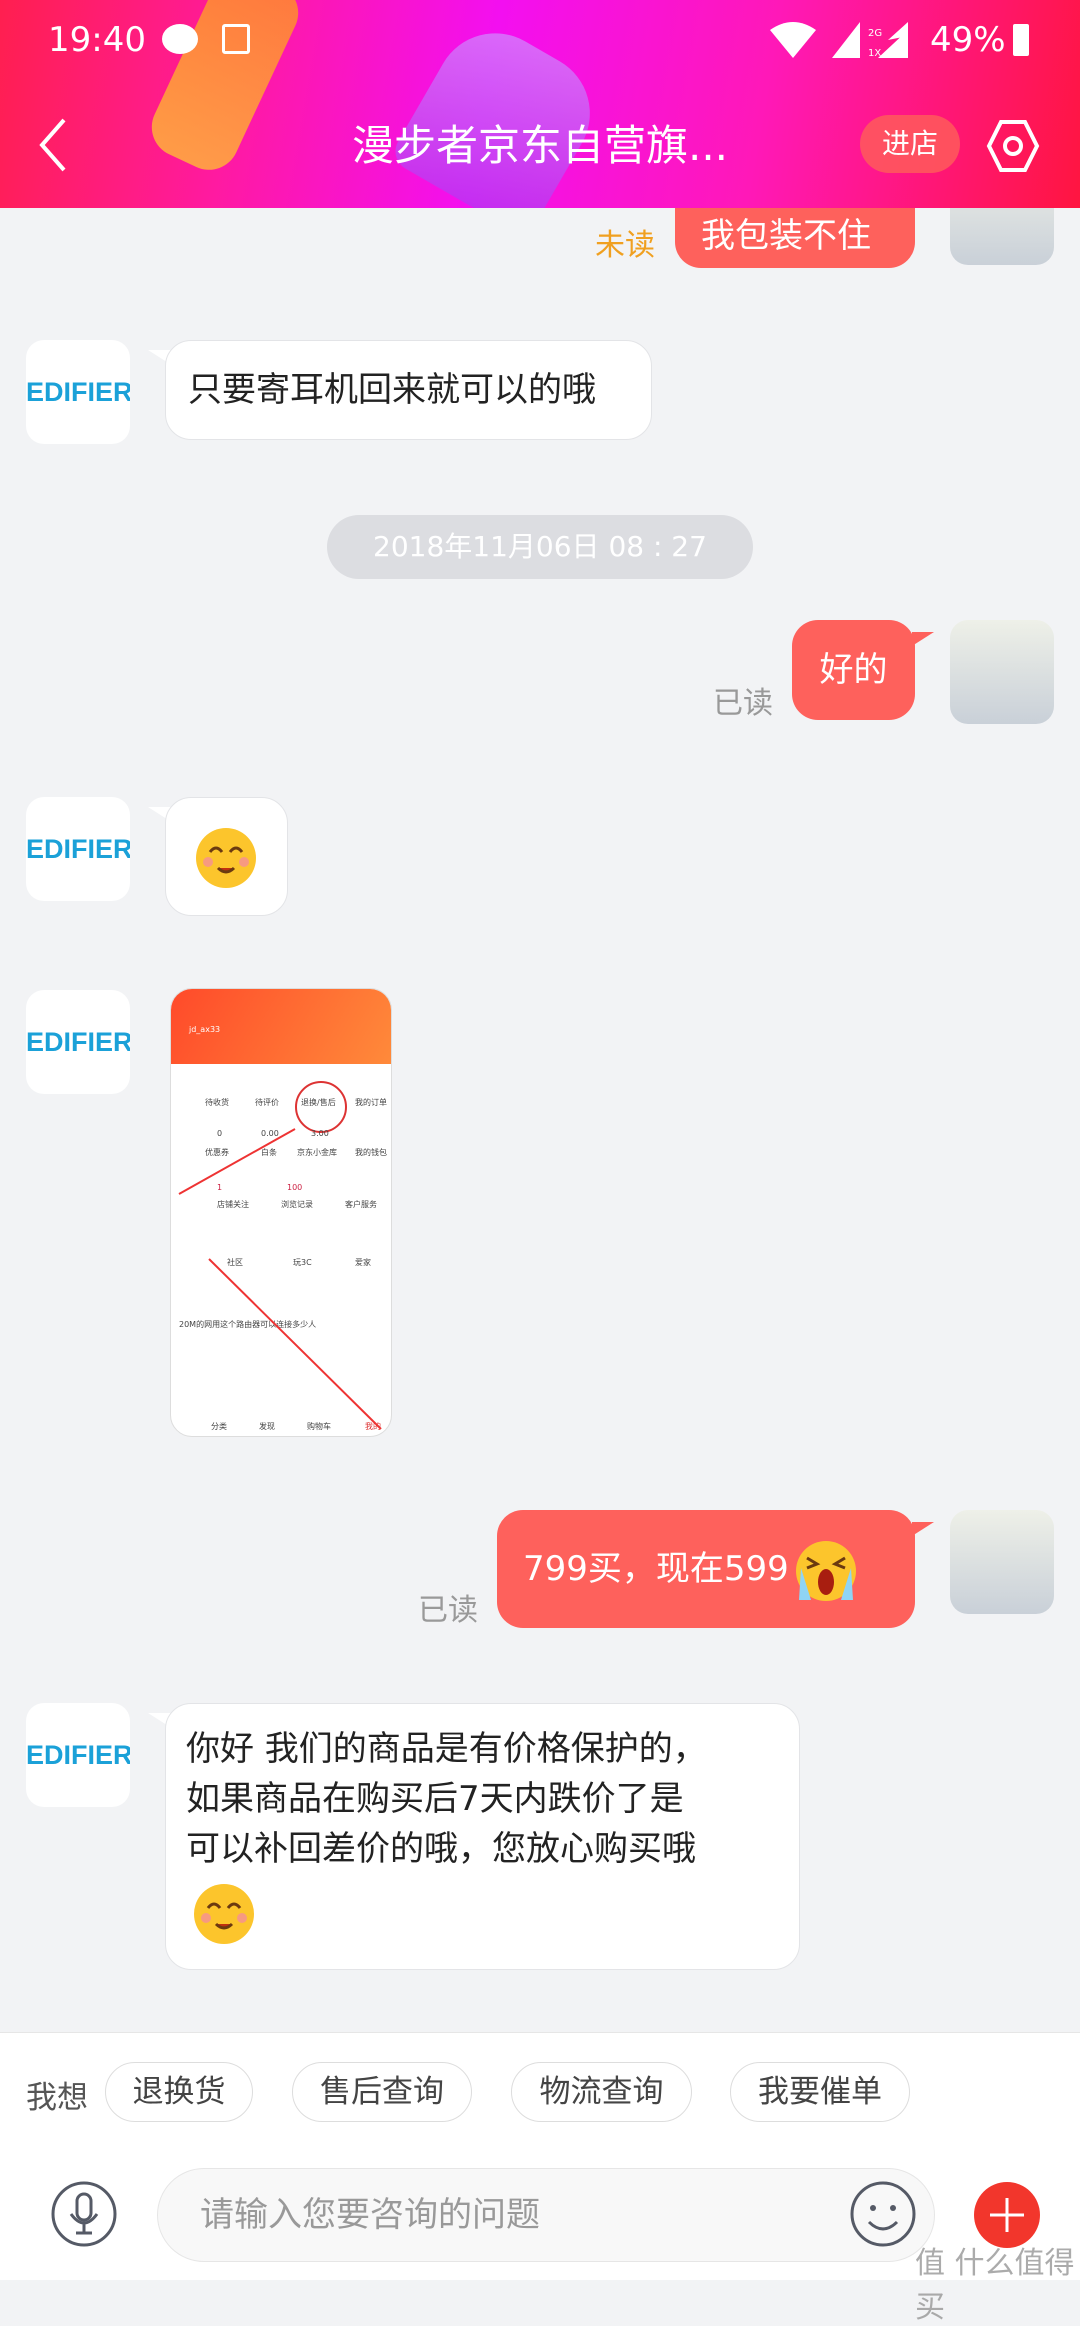 The image size is (1080, 2326). I want to click on svg-text: 2G, so click(875, 33).